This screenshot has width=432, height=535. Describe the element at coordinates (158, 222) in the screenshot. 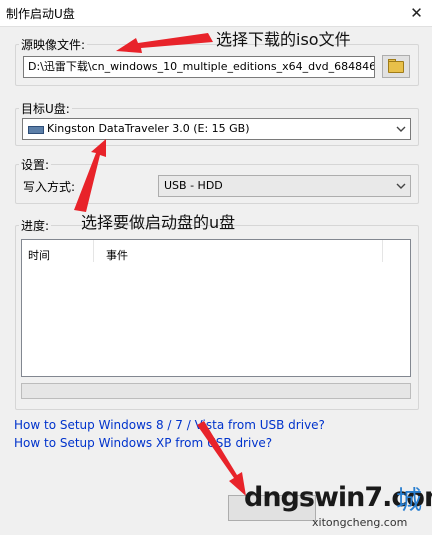

I see `annotation-usb-hint: 选择要做启动盘的u盘` at that location.